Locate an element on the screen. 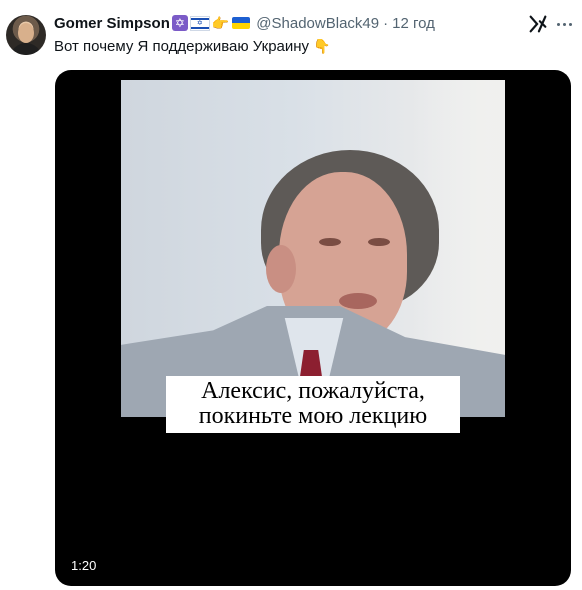 This screenshot has height=590, width=582. caption-line-1: Алексис, пожалуйста, is located at coordinates (313, 391).